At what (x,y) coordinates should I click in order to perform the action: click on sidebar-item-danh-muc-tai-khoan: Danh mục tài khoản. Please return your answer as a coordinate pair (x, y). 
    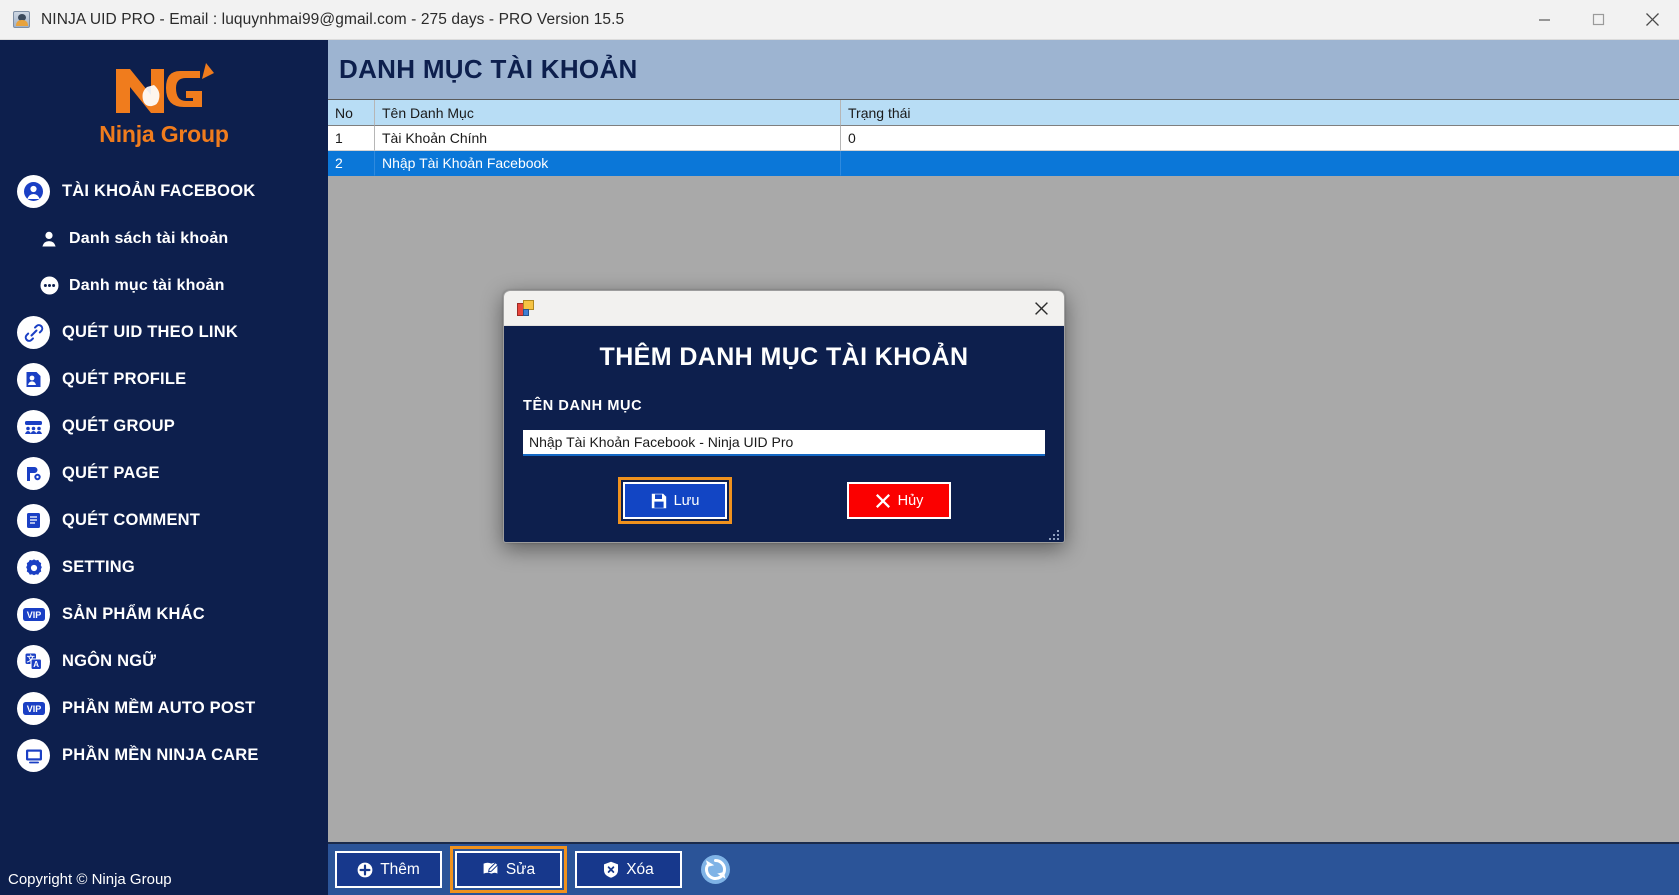
    Looking at the image, I should click on (164, 285).